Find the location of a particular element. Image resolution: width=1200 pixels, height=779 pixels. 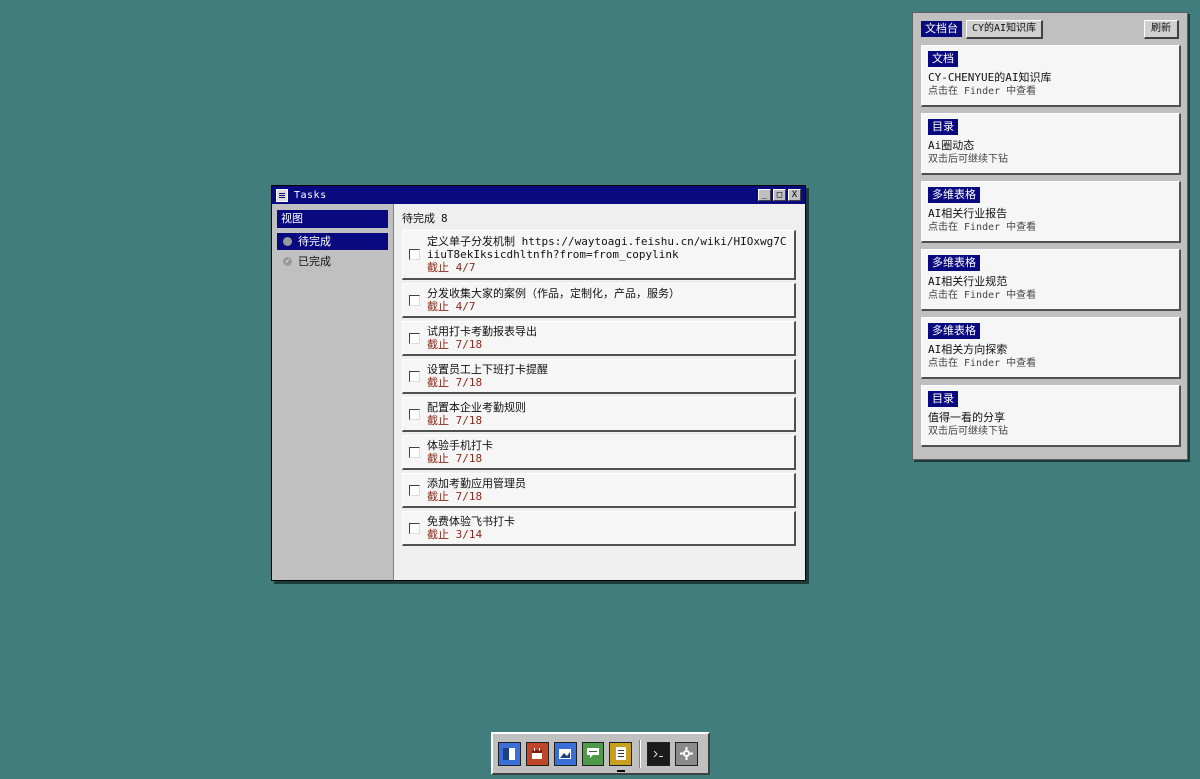

task-item: 分发收集大家的案例（作品，定制化，产品，服务） 截止 4/7 is located at coordinates (599, 300).